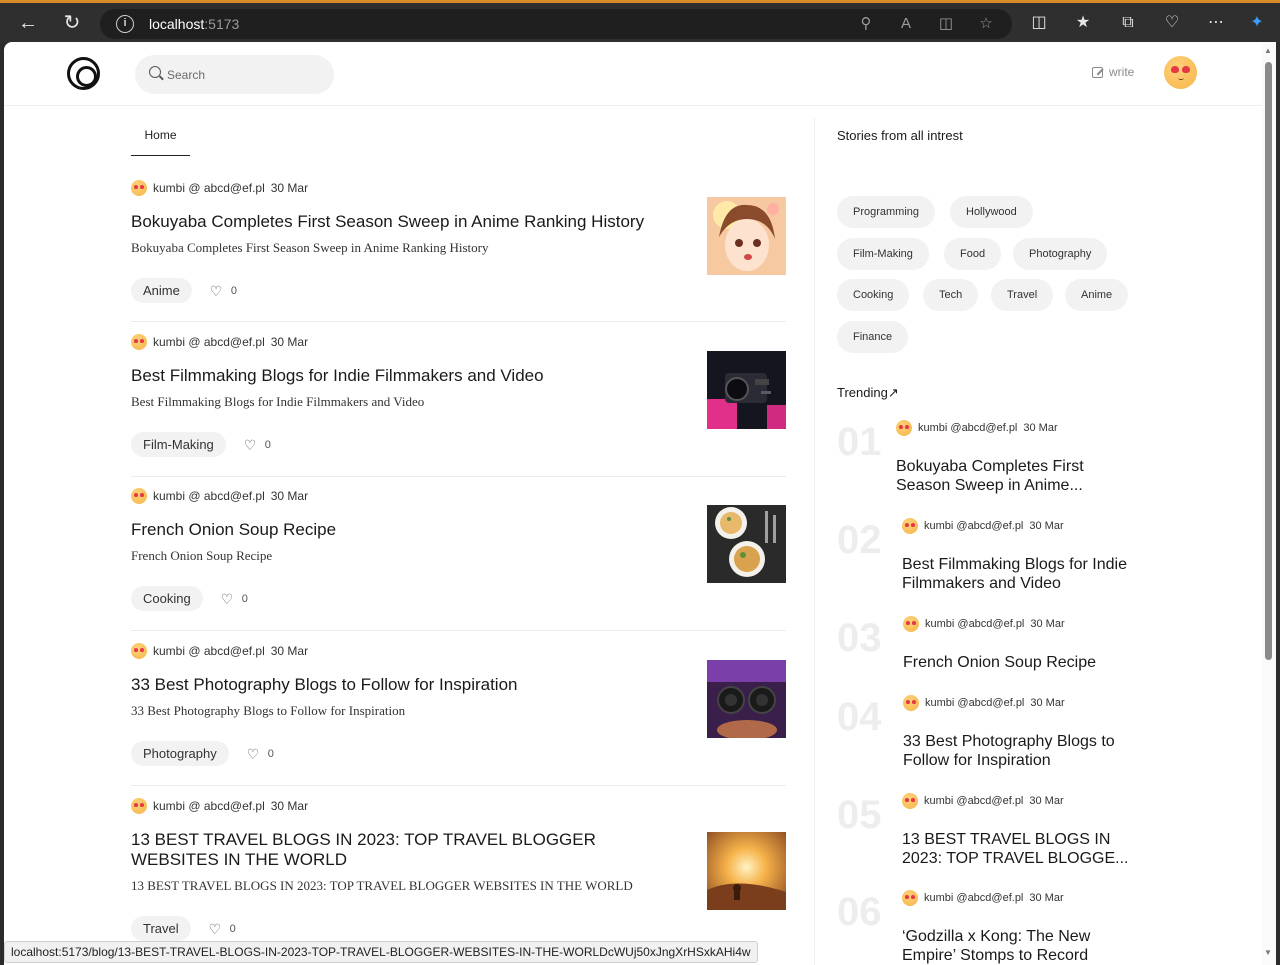 Image resolution: width=1280 pixels, height=965 pixels. What do you see at coordinates (1268, 952) in the screenshot?
I see `scroll-down-arrow-icon: ▼` at bounding box center [1268, 952].